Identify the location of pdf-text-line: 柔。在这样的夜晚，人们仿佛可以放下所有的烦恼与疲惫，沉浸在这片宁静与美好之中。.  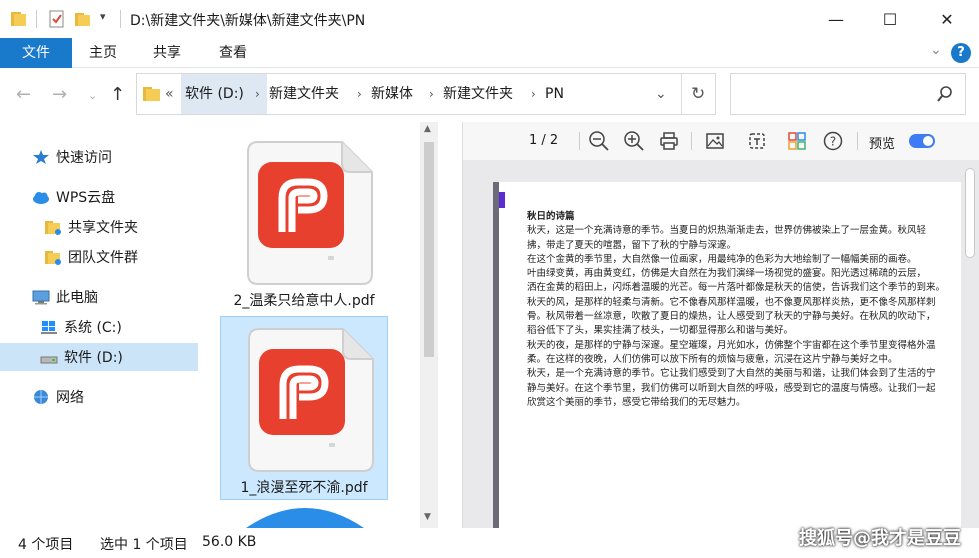
(712, 359).